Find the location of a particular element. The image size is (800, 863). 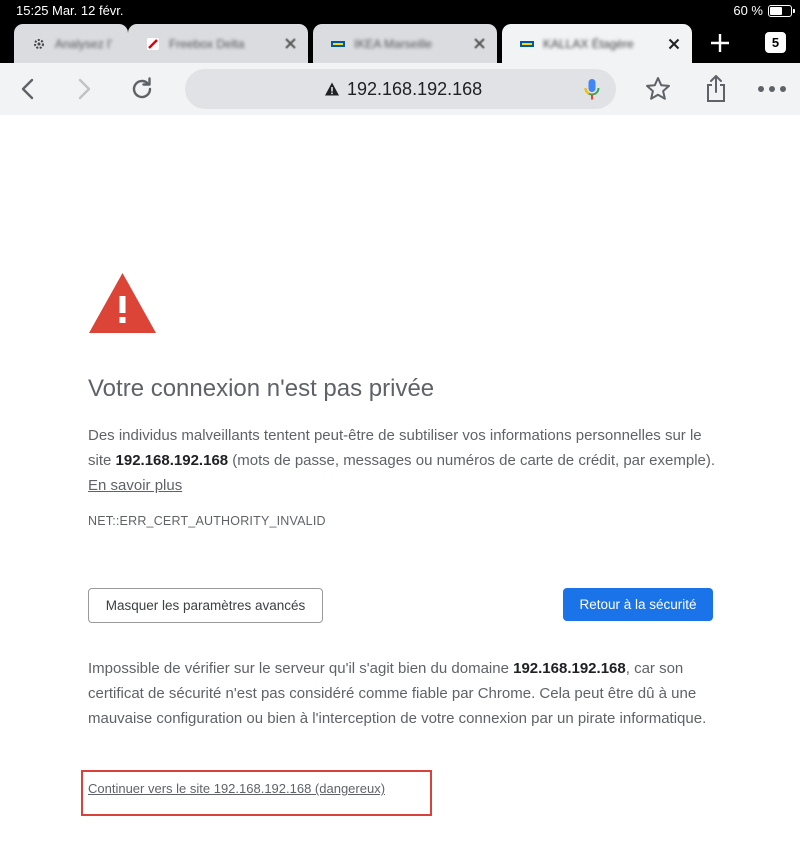

forward-button is located at coordinates (84, 89).